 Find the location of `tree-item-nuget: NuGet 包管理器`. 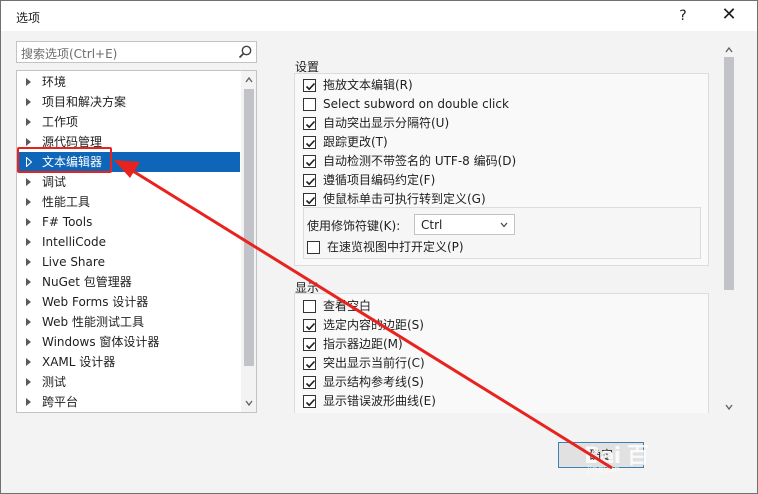

tree-item-nuget: NuGet 包管理器 is located at coordinates (129, 282).